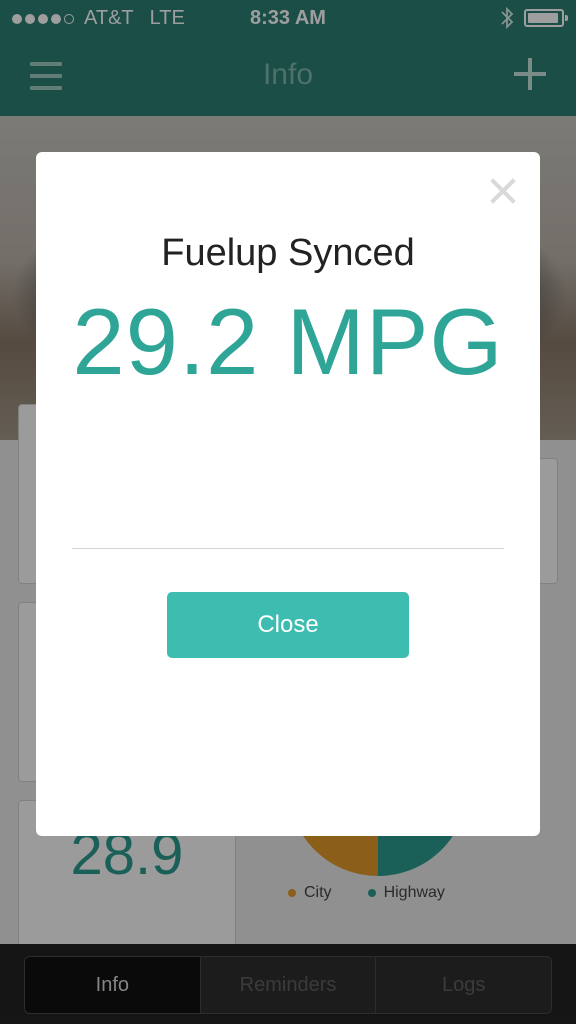 The width and height of the screenshot is (576, 1024). I want to click on close-icon, so click(503, 191).